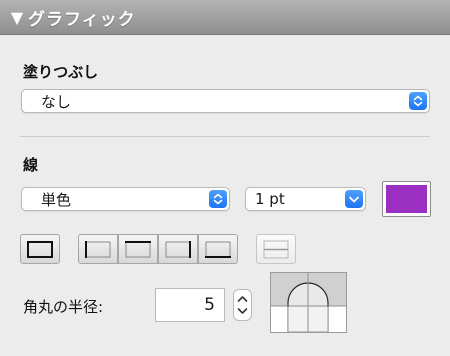 The image size is (450, 356). I want to click on left-border-button, so click(98, 249).